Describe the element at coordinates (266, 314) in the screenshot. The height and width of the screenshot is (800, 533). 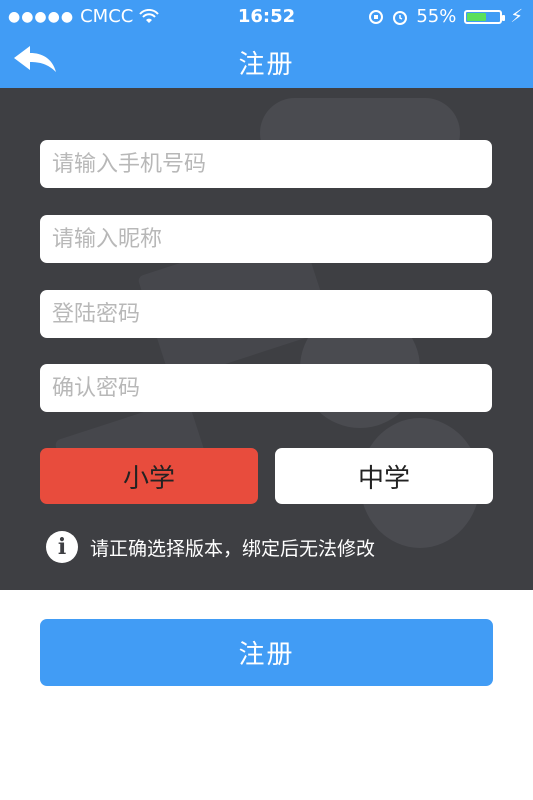
I see `password-input` at that location.